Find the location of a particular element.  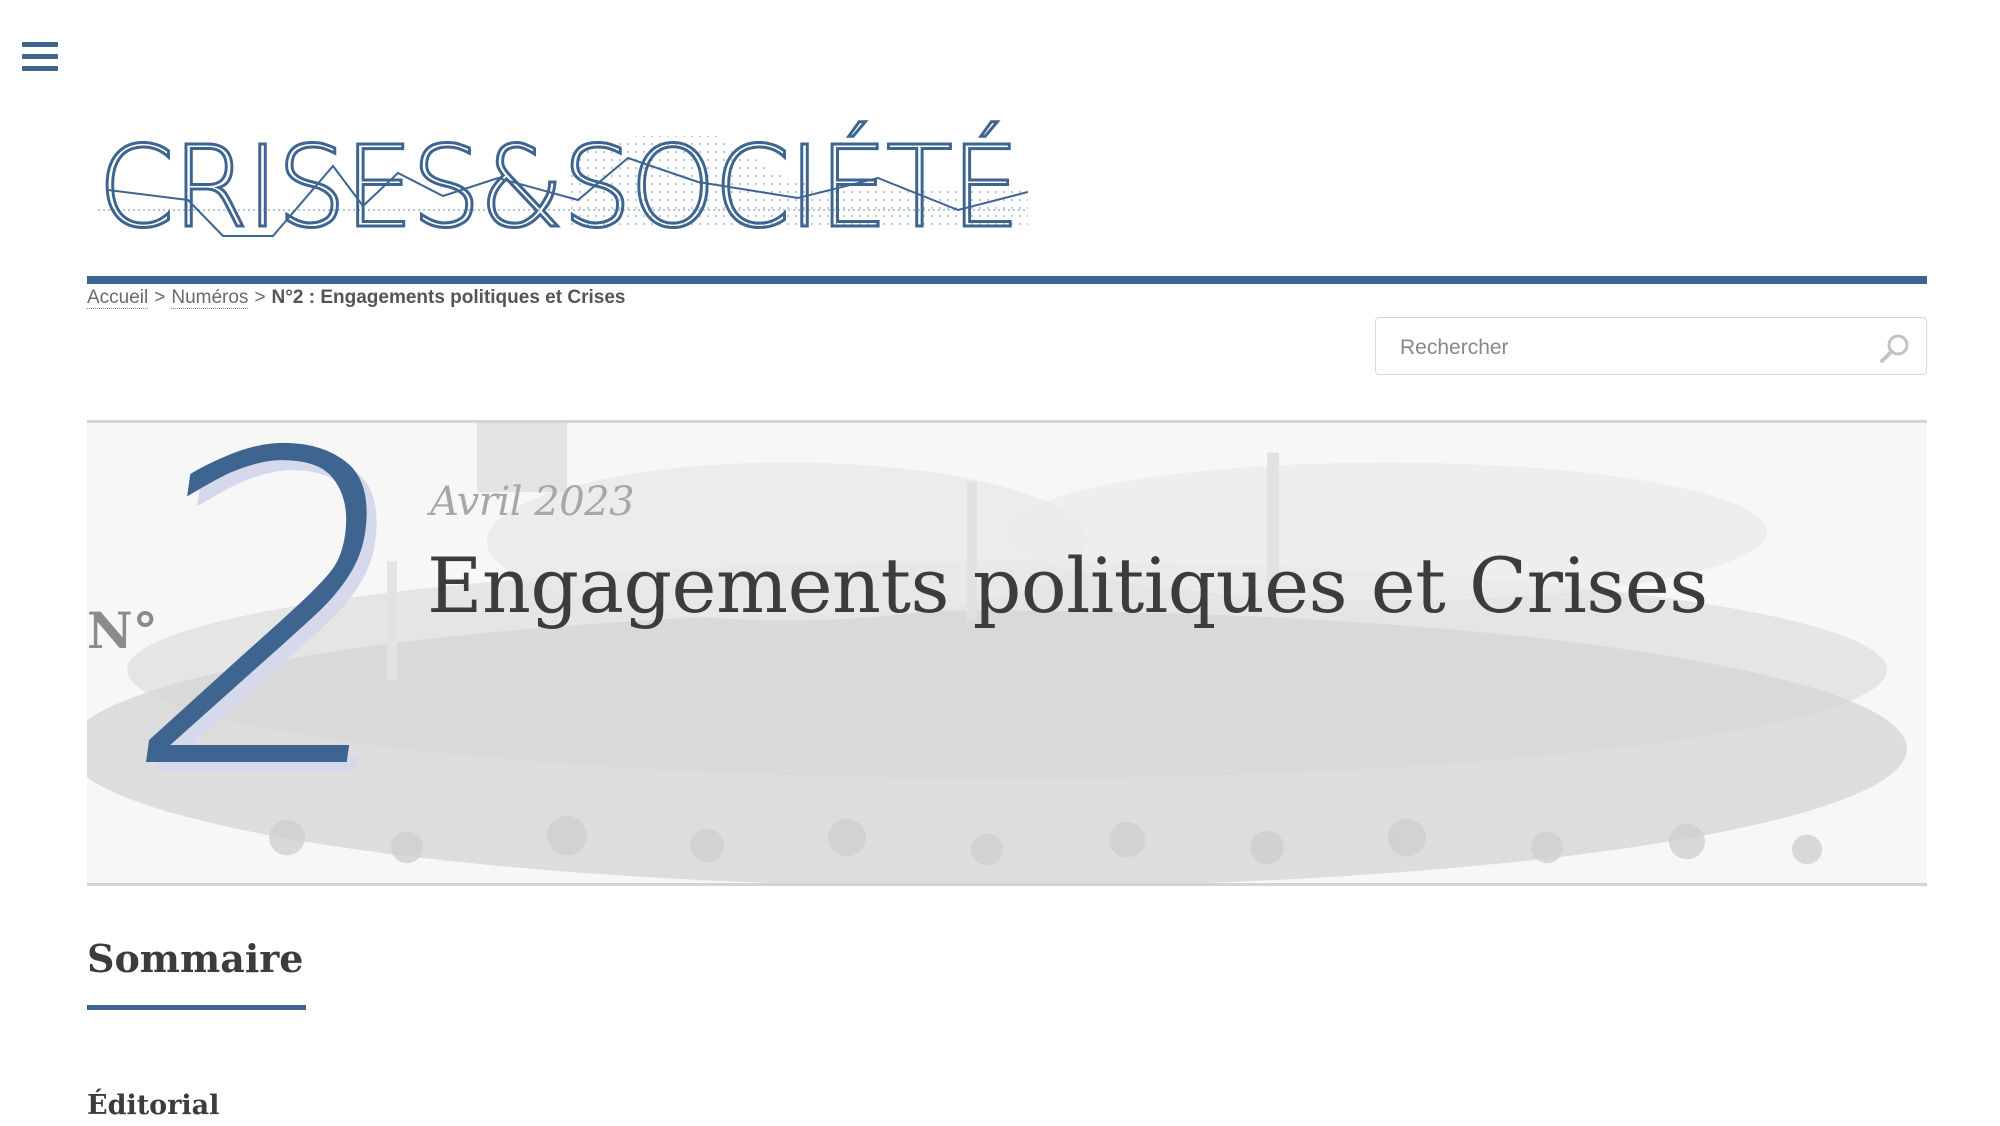

breadcrumb-issues-link: Numéros is located at coordinates (210, 298).